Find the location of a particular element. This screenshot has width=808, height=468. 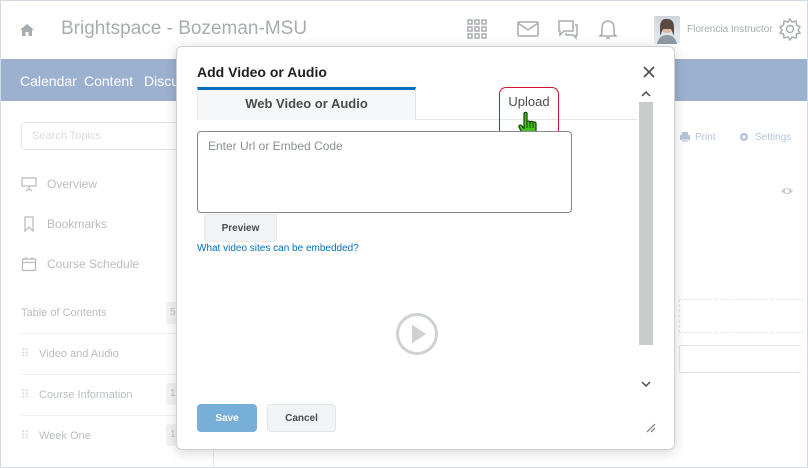

settings-gear-icon is located at coordinates (744, 137).